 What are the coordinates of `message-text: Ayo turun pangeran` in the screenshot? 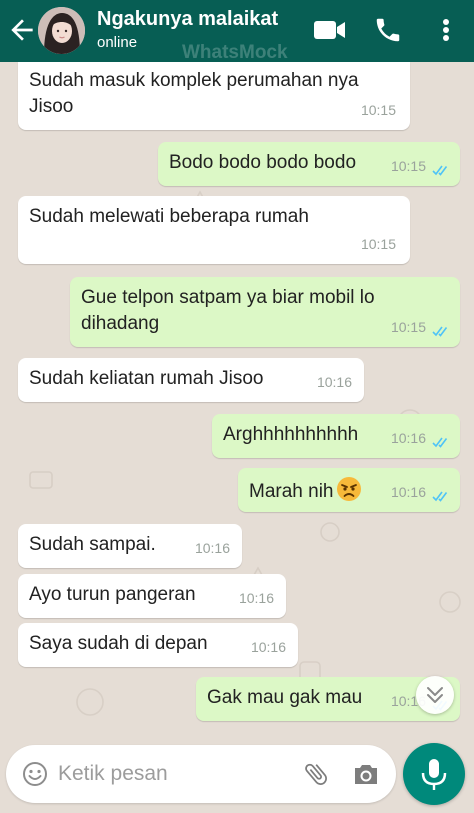 It's located at (112, 594).